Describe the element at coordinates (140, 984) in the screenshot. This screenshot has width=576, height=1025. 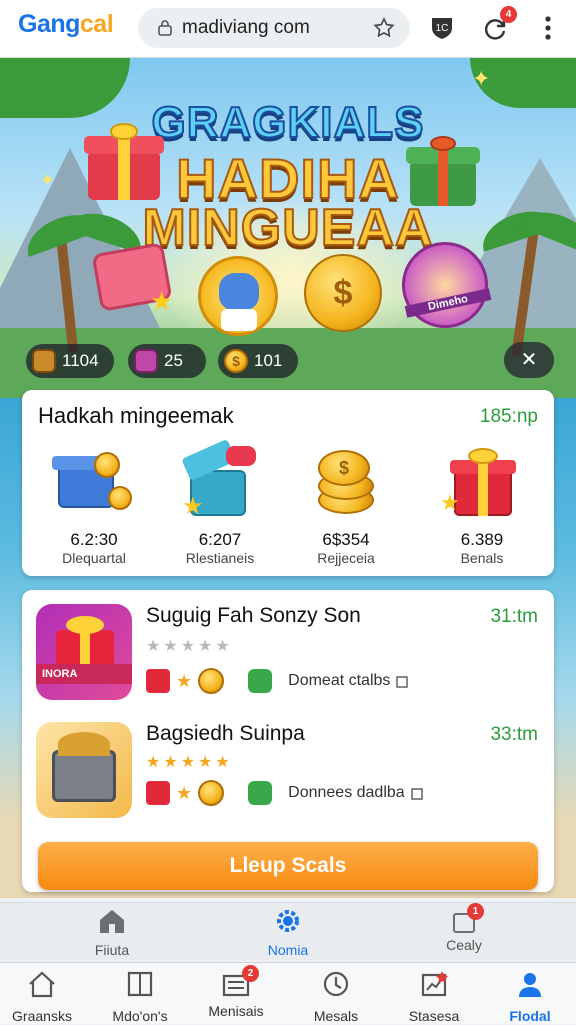
I see `book-icon` at that location.